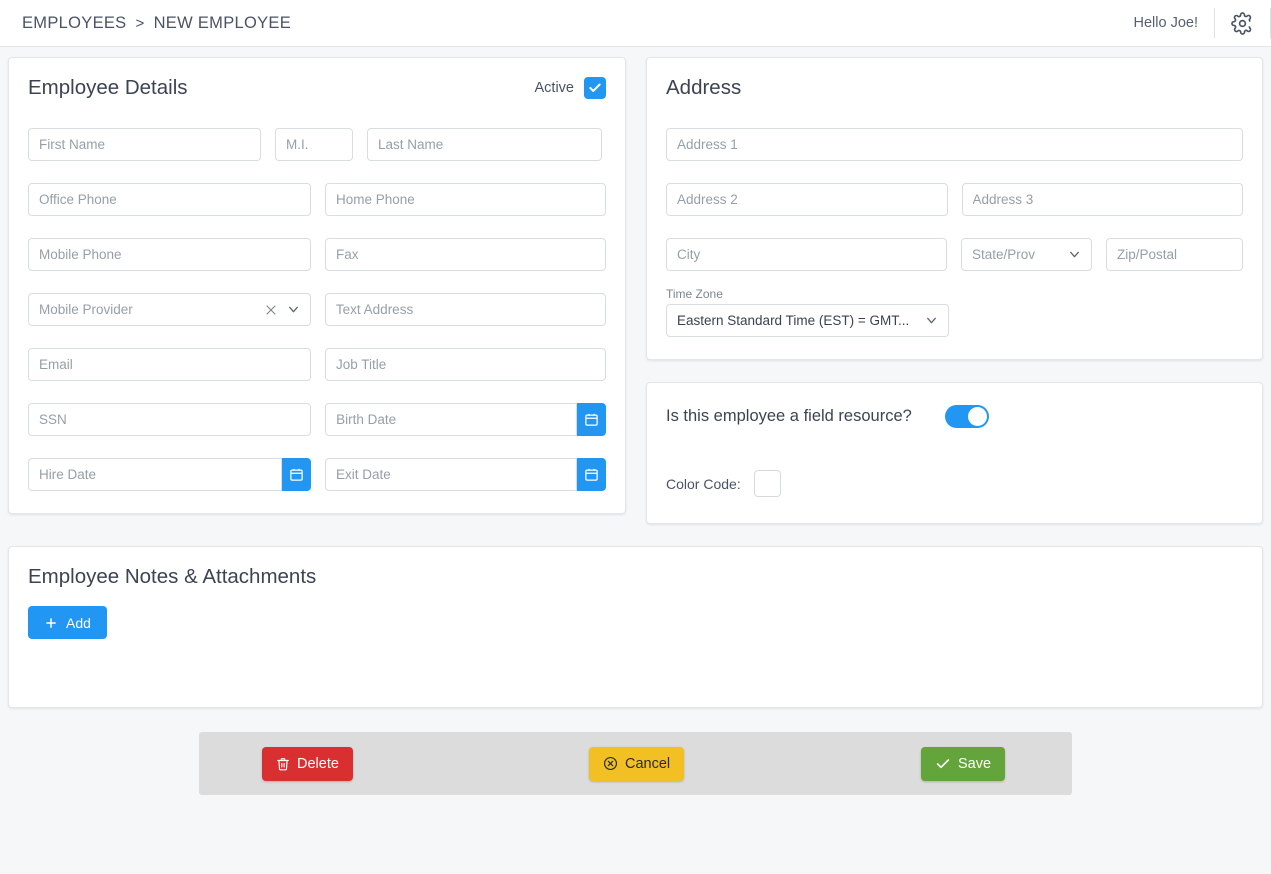 This screenshot has width=1271, height=874. I want to click on job-title-input, so click(465, 364).